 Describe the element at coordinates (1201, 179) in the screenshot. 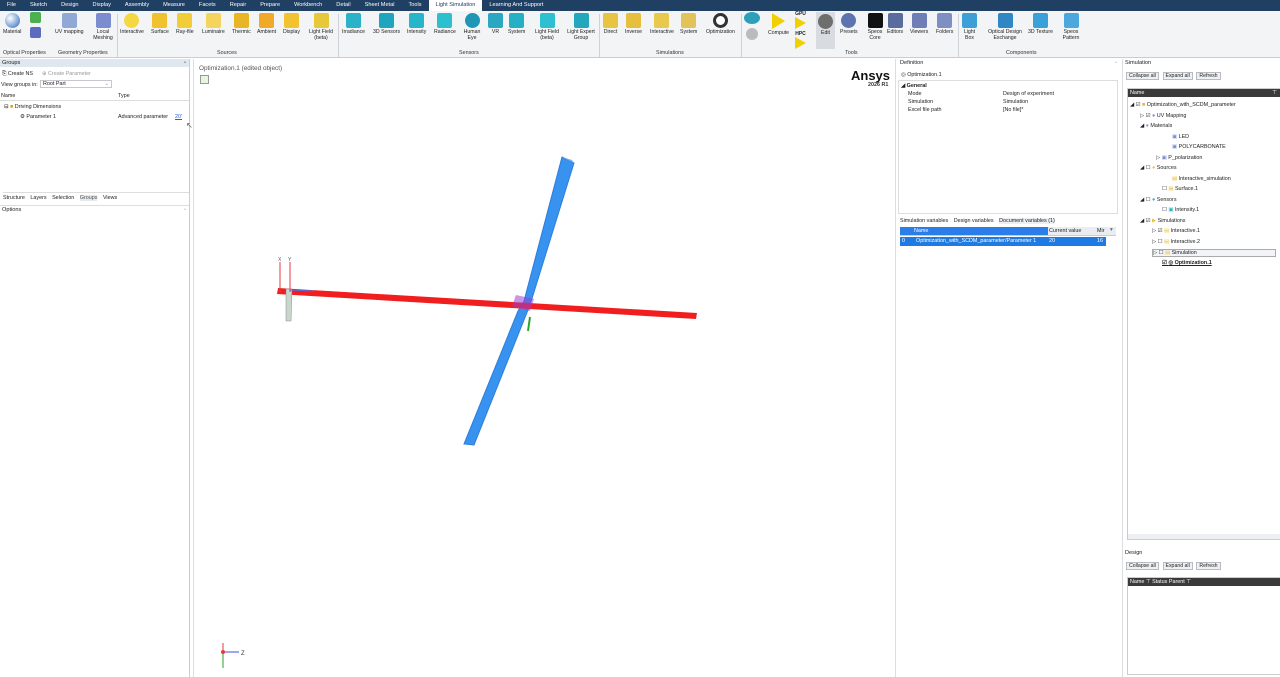

I see `tree-interactive-simulation: ▤ Interactive_simulation` at that location.